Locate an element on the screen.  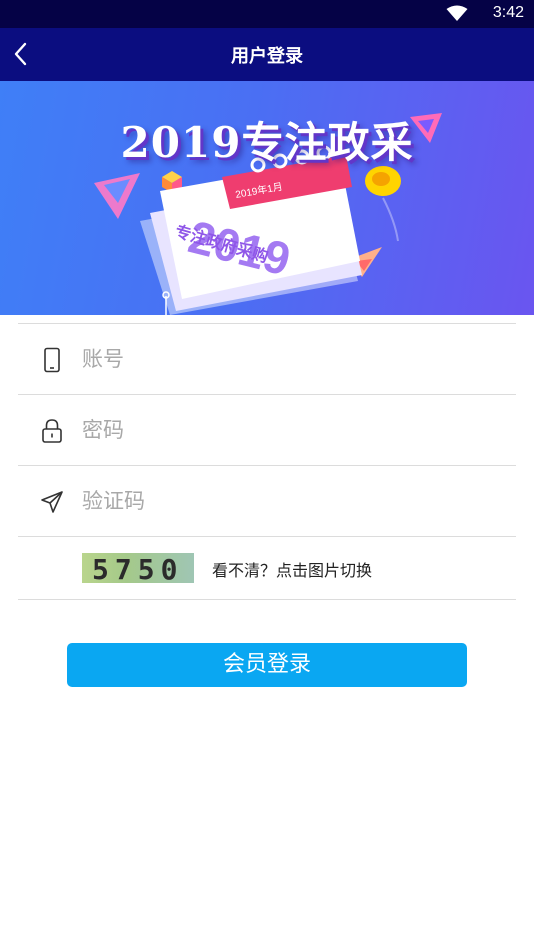
captcha-image: 5750 is located at coordinates (138, 568).